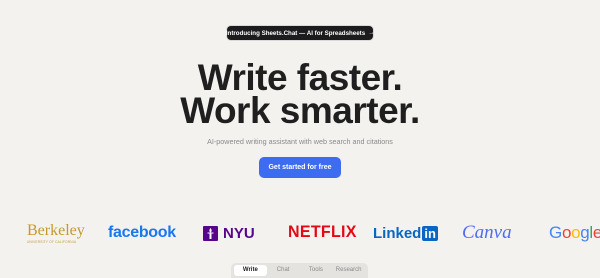 Image resolution: width=600 pixels, height=278 pixels. What do you see at coordinates (239, 233) in the screenshot?
I see `nyu-wordmark: NYU` at bounding box center [239, 233].